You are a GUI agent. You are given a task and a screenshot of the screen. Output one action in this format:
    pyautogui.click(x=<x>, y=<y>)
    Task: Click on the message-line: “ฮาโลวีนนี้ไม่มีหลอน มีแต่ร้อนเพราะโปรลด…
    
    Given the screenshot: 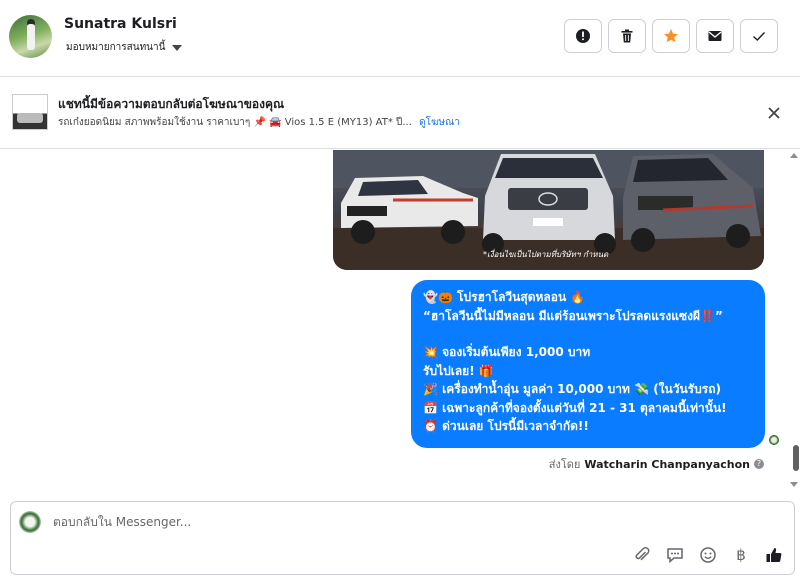 What is the action you would take?
    pyautogui.click(x=573, y=315)
    